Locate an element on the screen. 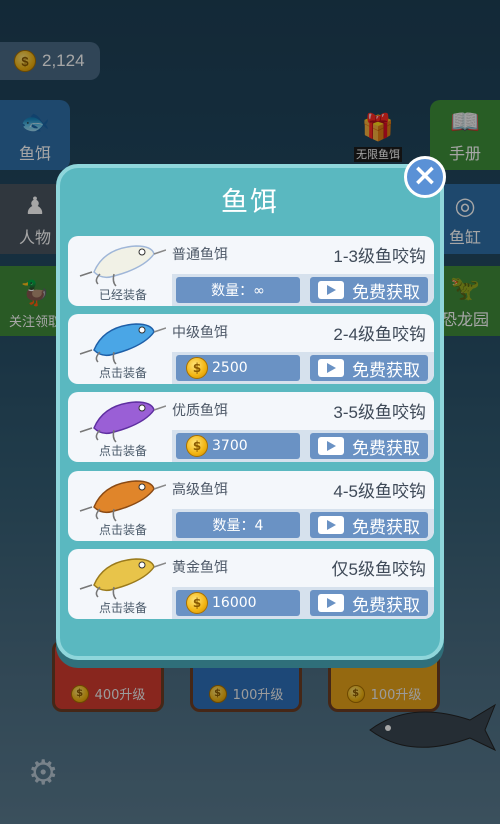 The image size is (500, 824). bait-bite-range: 3-5级鱼咬钩 is located at coordinates (379, 412).